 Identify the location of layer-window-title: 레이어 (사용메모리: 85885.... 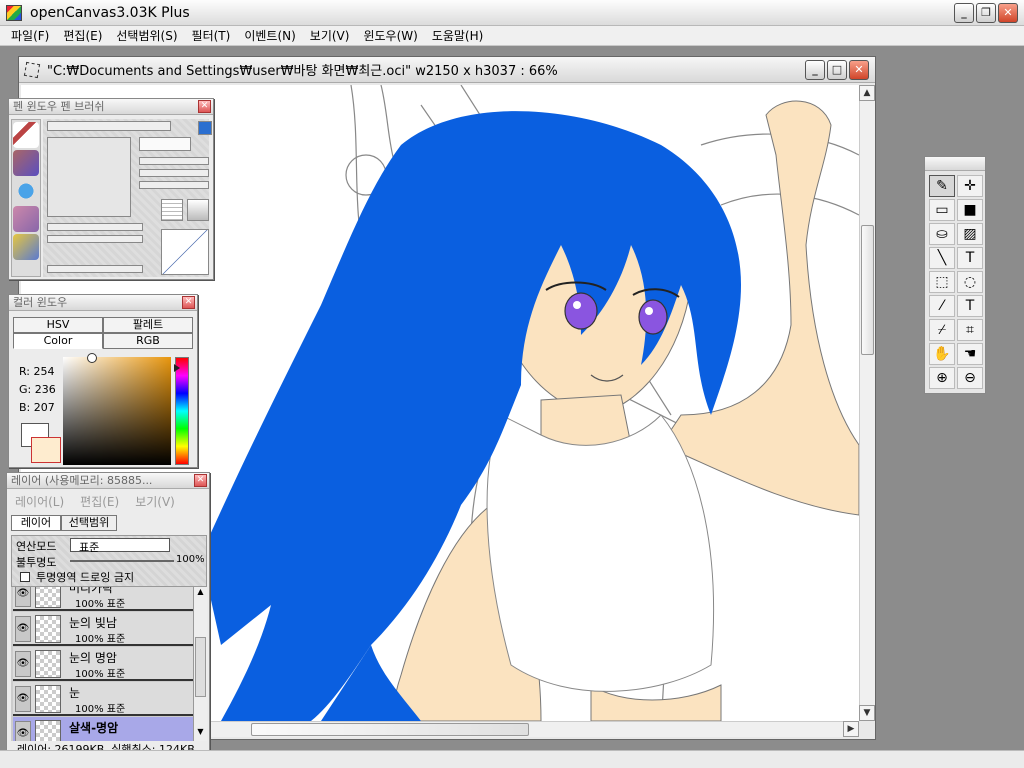
(82, 480).